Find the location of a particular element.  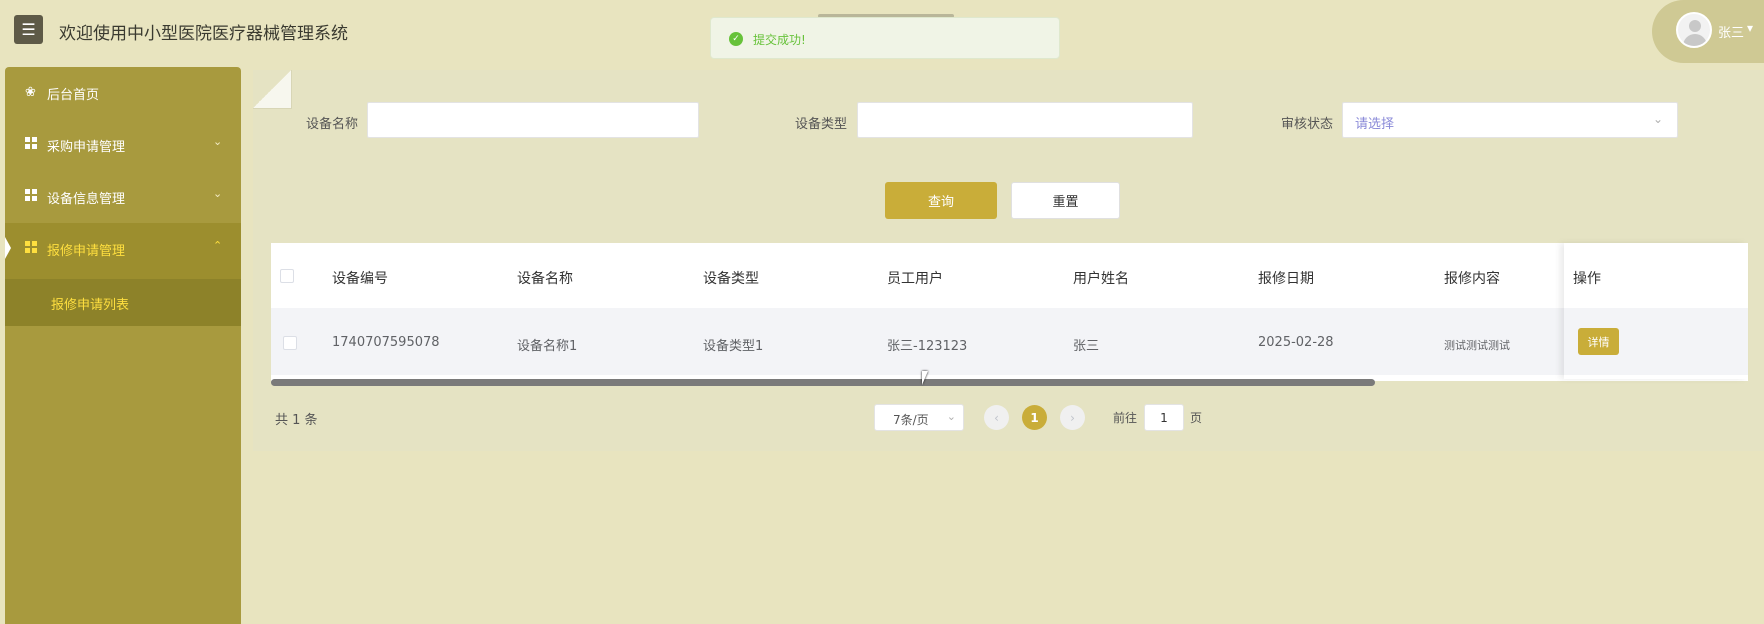

goto-label: 前往 is located at coordinates (1125, 418).